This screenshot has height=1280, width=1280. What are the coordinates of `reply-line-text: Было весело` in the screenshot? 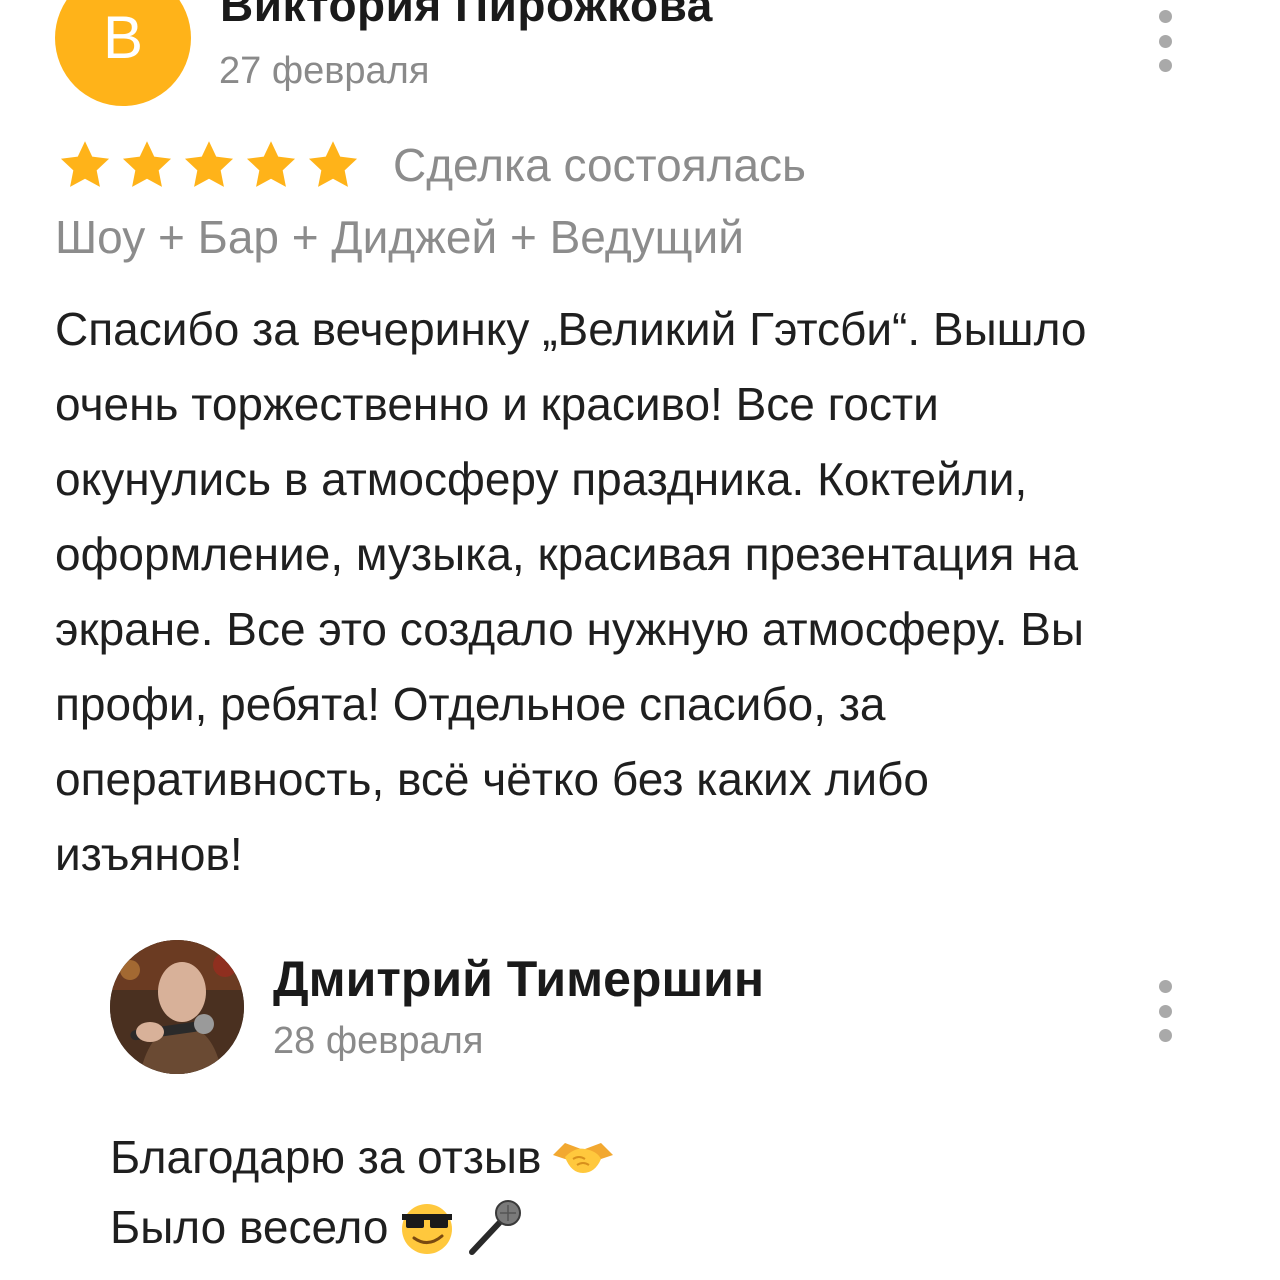 It's located at (249, 1227).